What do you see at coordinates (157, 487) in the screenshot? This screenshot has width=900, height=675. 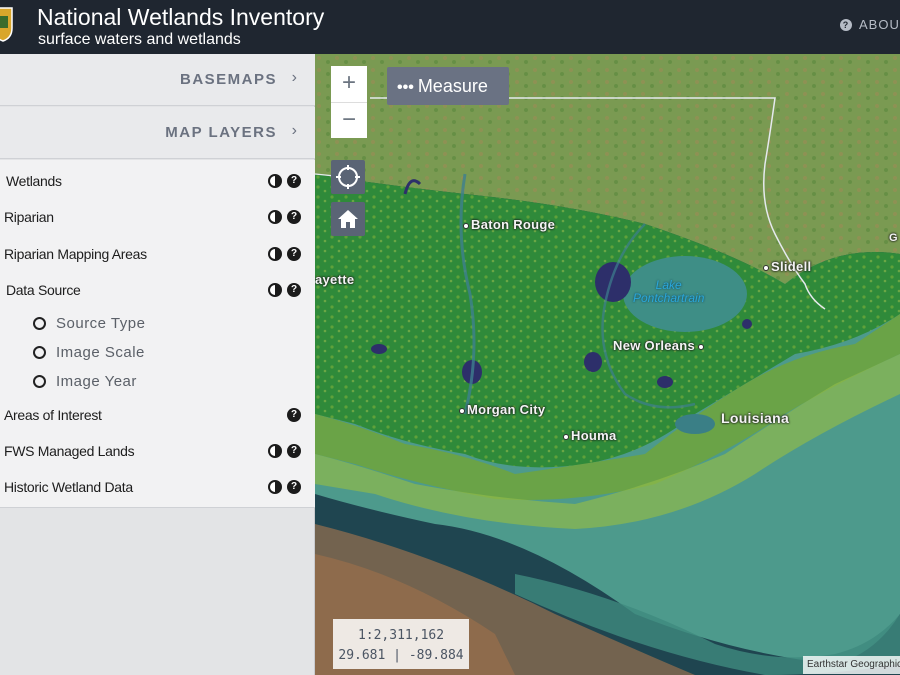 I see `layer-row-historic-wetland-data: Historic Wetland Data ?` at bounding box center [157, 487].